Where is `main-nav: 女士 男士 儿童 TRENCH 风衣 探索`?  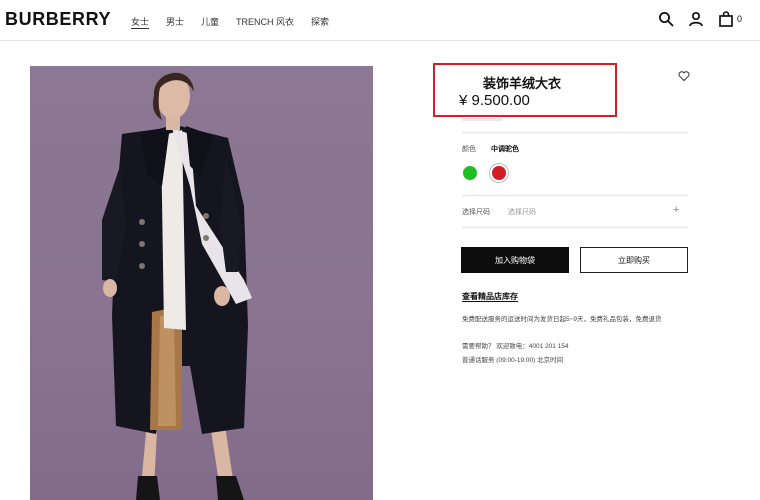 main-nav: 女士 男士 儿童 TRENCH 风衣 探索 is located at coordinates (238, 21).